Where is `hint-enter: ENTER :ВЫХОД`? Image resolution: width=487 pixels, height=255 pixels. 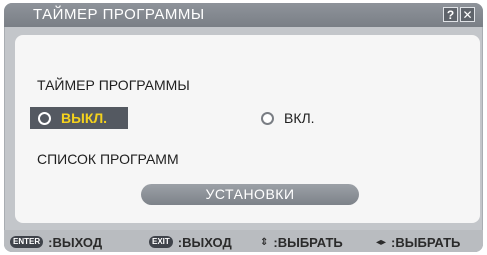
hint-enter: ENTER :ВЫХОД is located at coordinates (56, 242).